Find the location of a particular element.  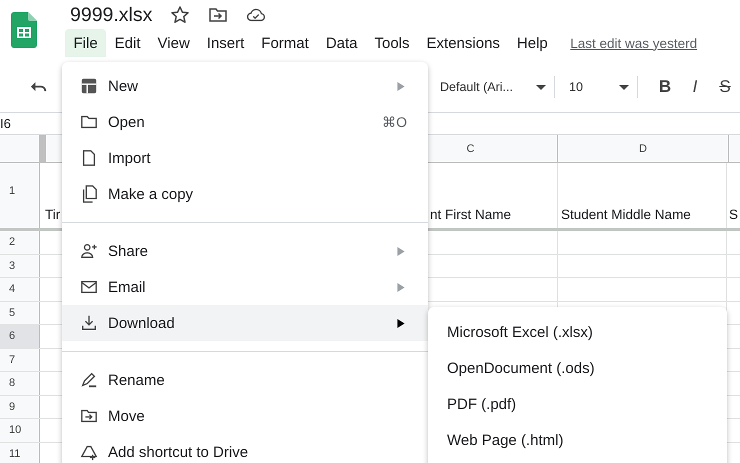

freeze-handle is located at coordinates (43, 148).